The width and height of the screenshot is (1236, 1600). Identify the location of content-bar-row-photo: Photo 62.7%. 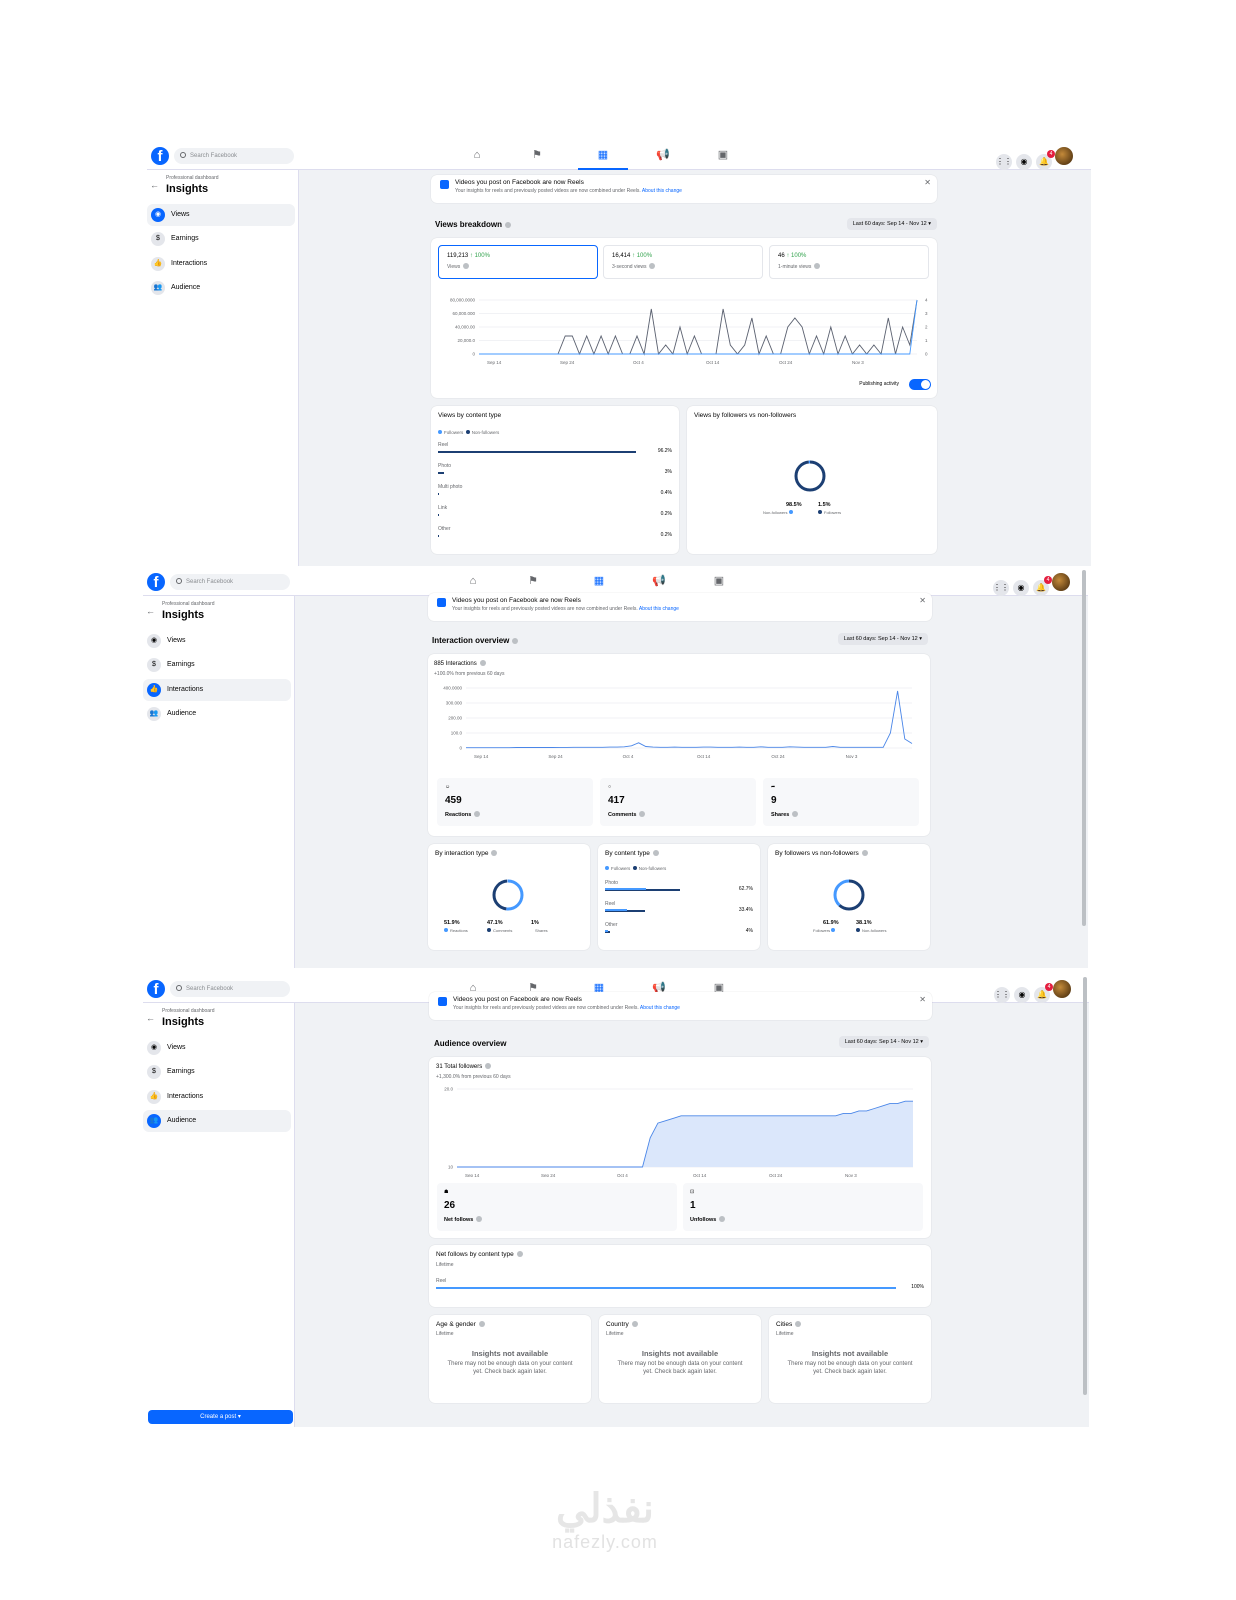
(679, 890).